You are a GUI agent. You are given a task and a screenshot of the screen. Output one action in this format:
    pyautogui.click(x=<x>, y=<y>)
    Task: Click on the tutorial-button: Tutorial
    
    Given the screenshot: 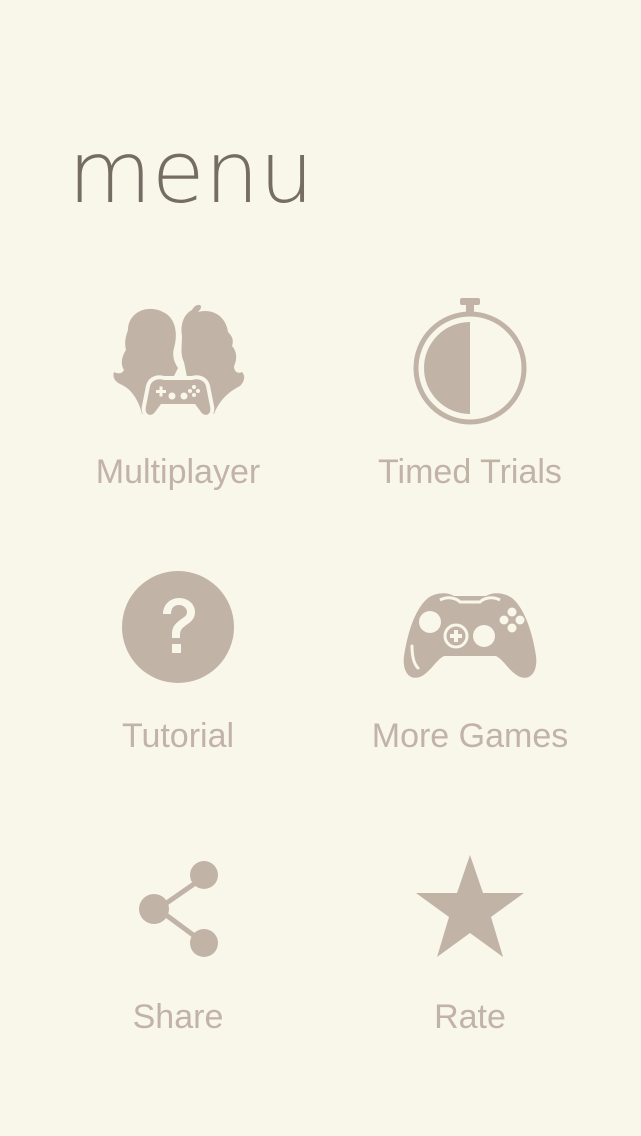 What is the action you would take?
    pyautogui.click(x=178, y=670)
    